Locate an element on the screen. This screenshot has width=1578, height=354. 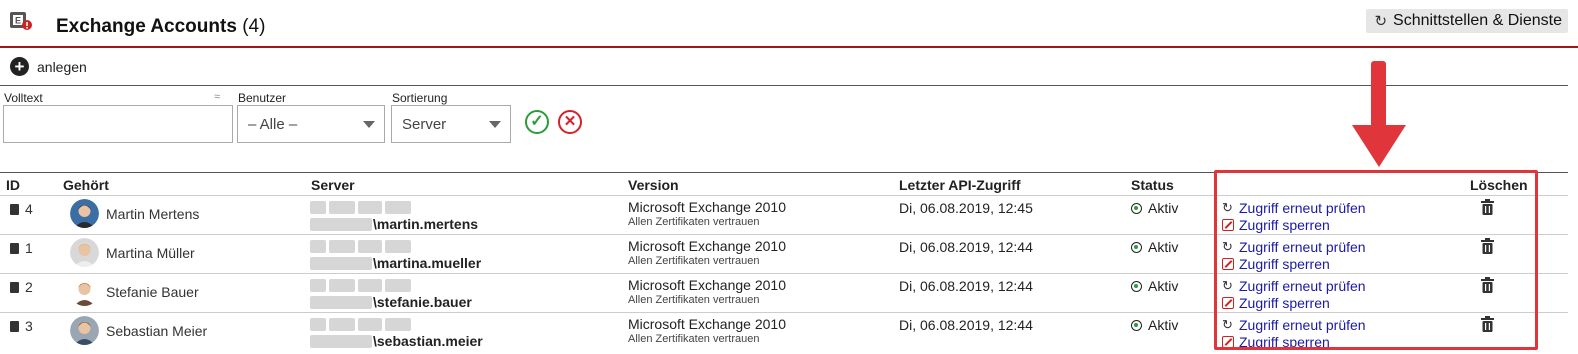
services-button: ↻ Schnittstellen & Dienste is located at coordinates (1467, 21).